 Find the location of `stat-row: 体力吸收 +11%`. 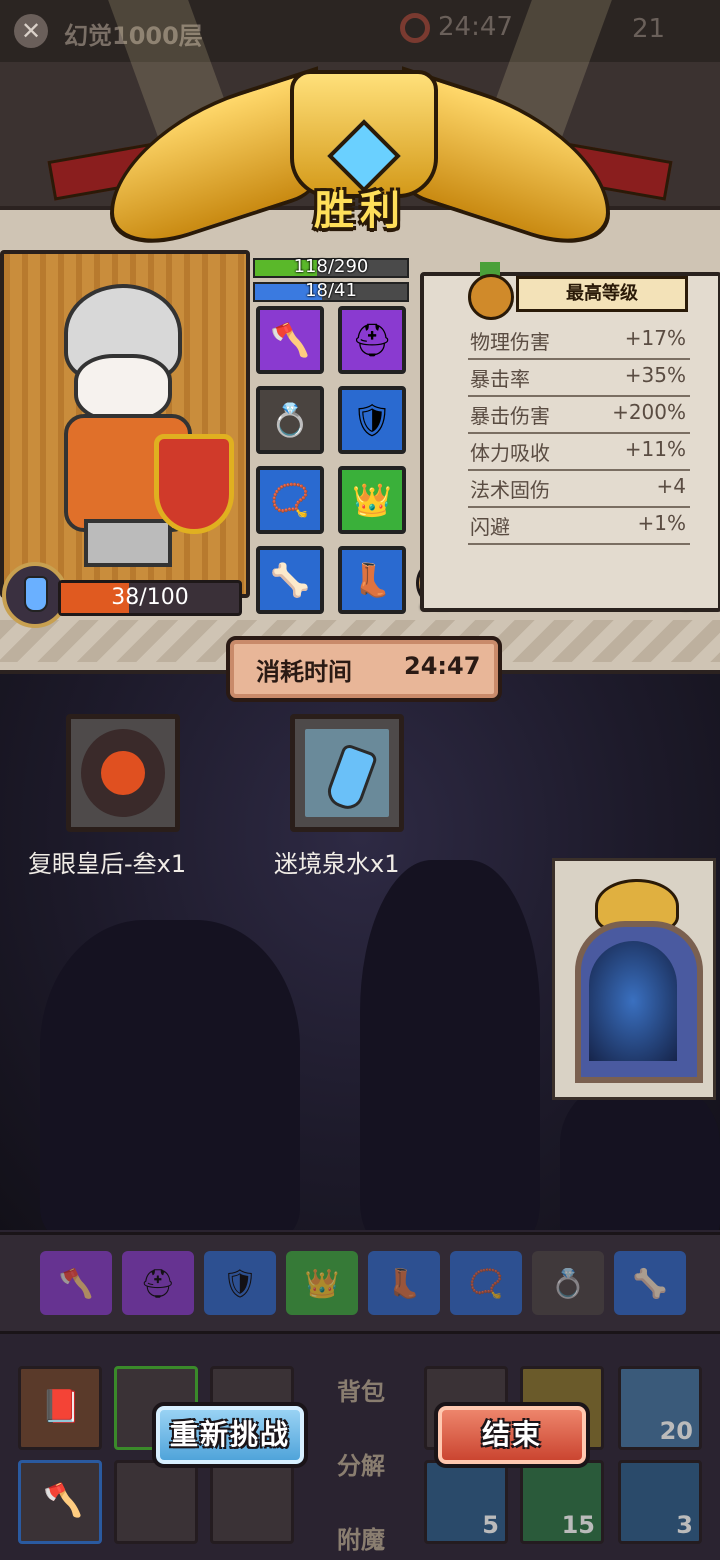

stat-row: 体力吸收 +11% is located at coordinates (579, 452).